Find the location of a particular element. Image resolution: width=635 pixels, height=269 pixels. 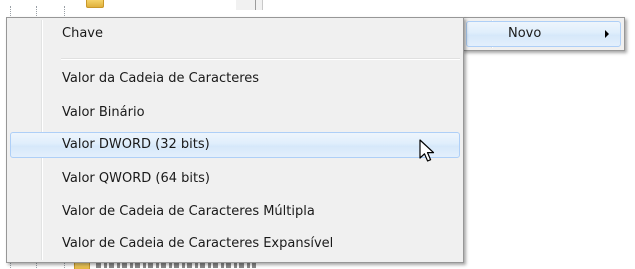

menu-item-novo: Novo is located at coordinates (543, 34).